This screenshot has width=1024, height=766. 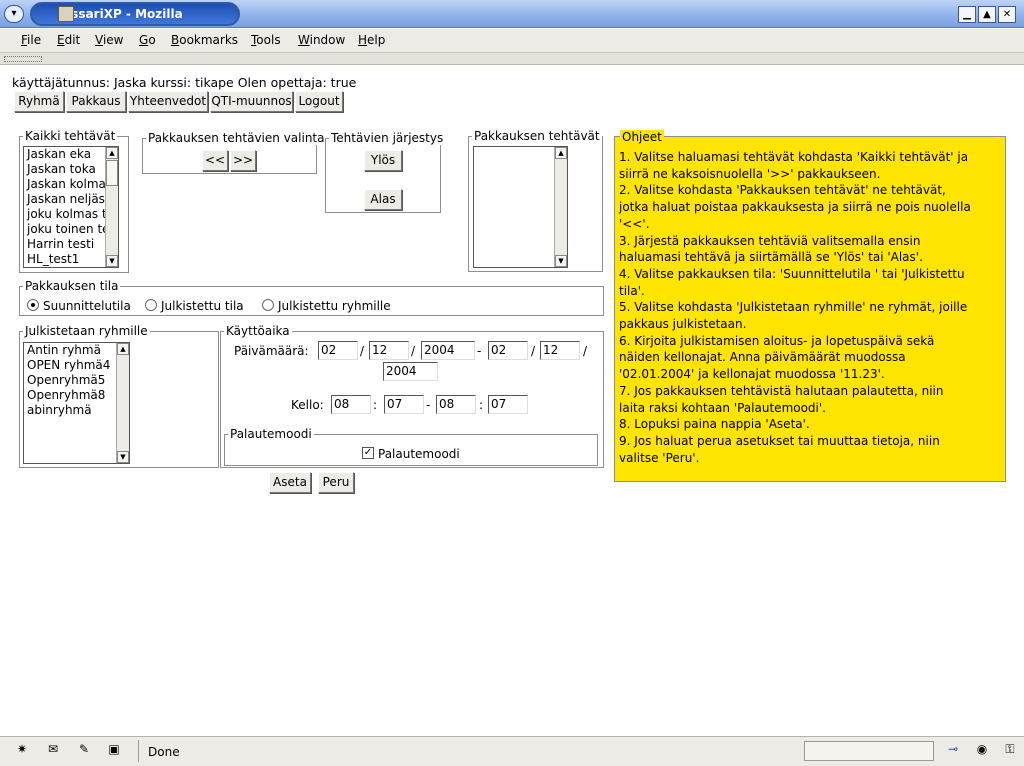 I want to click on menu-edit: Edit, so click(x=68, y=40).